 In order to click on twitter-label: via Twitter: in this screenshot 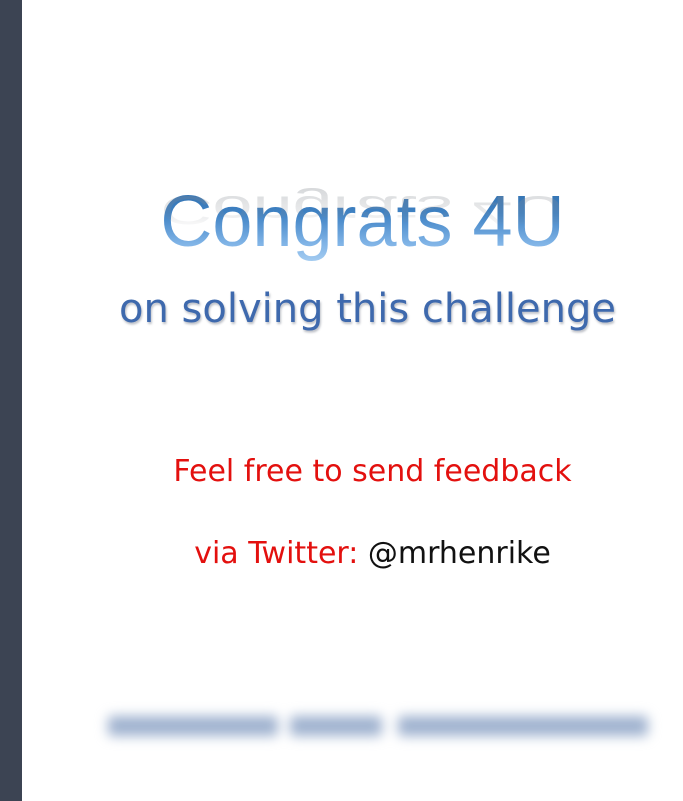, I will do `click(281, 553)`.